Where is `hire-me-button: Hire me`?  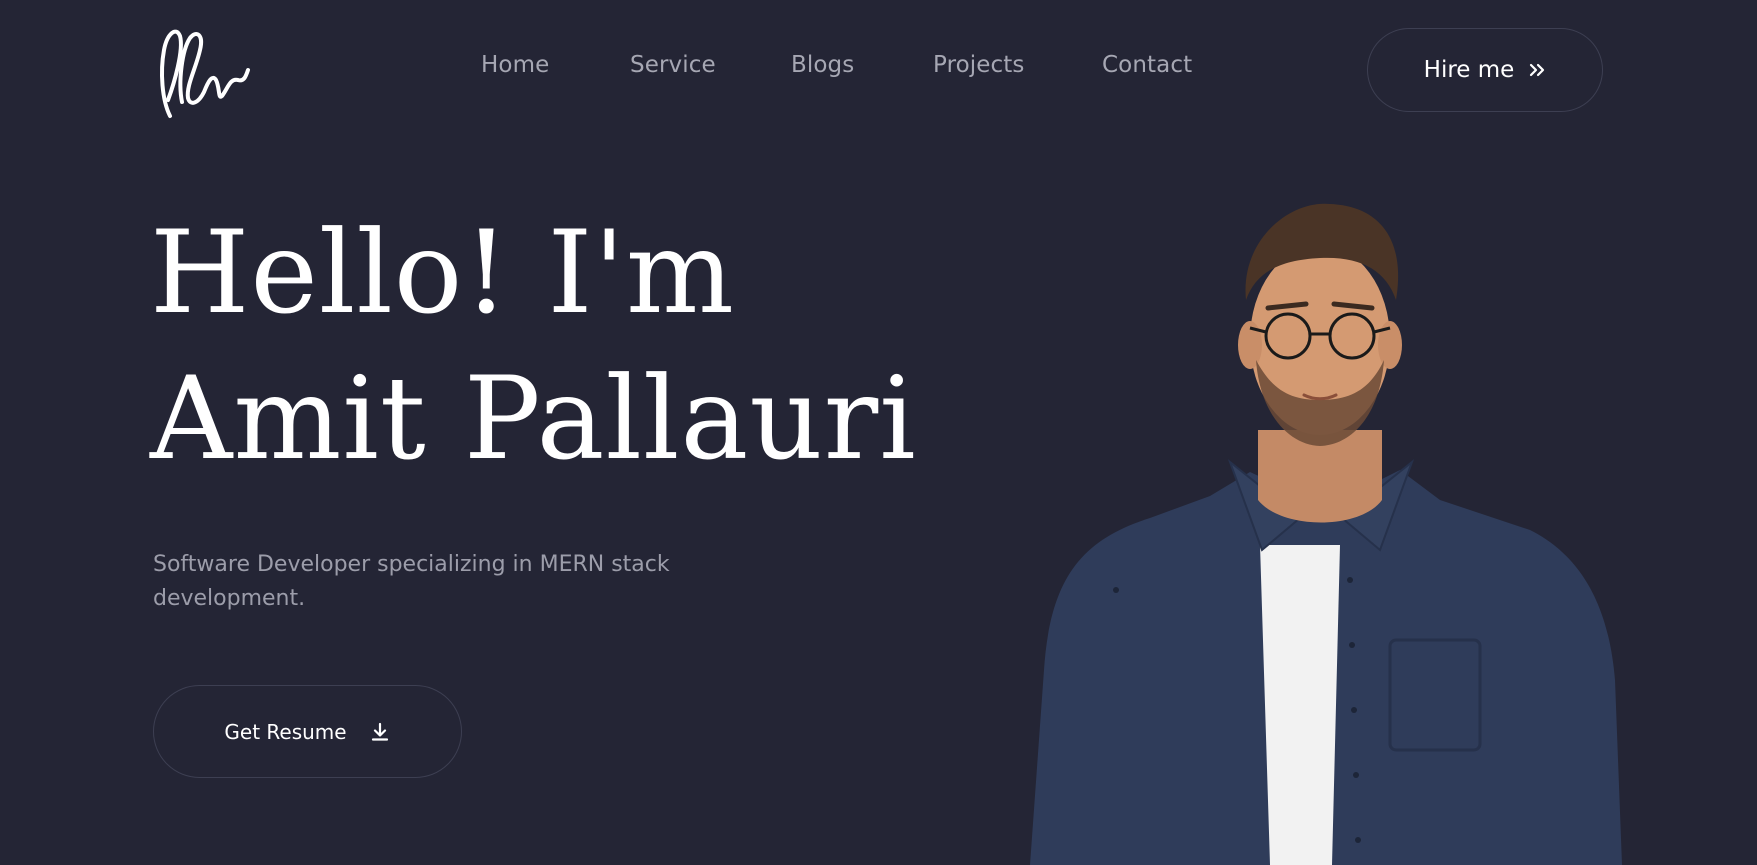 hire-me-button: Hire me is located at coordinates (1485, 70).